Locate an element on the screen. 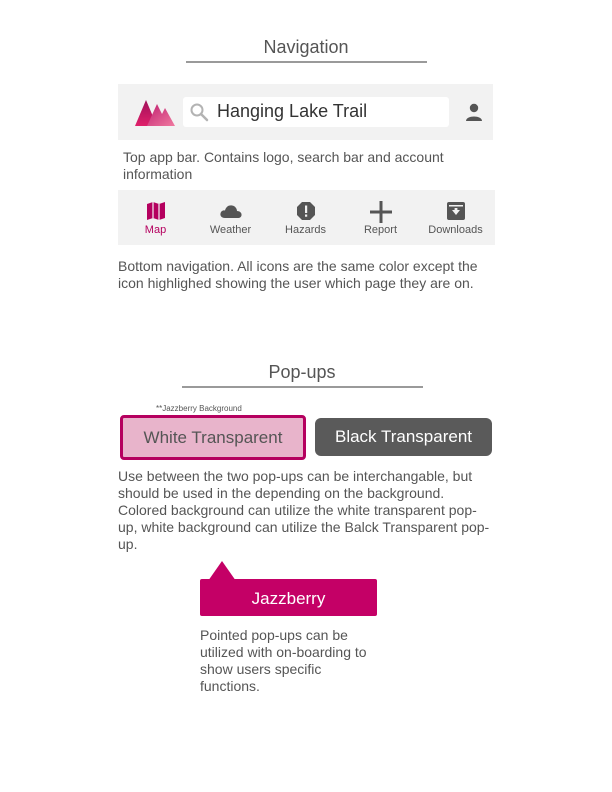  nav-item-map: Map is located at coordinates (155, 217).